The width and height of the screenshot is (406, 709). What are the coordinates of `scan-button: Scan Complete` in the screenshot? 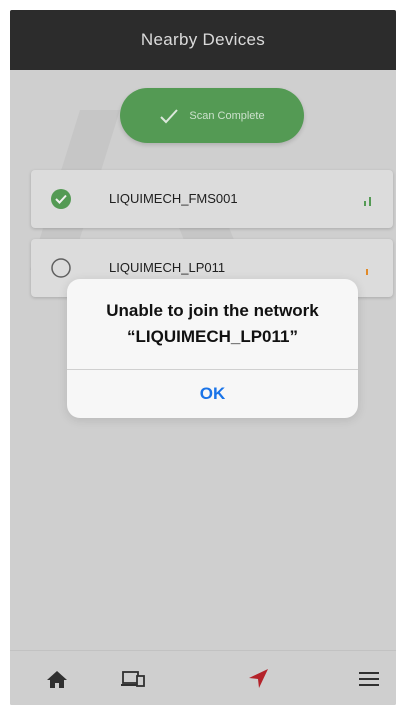 It's located at (212, 115).